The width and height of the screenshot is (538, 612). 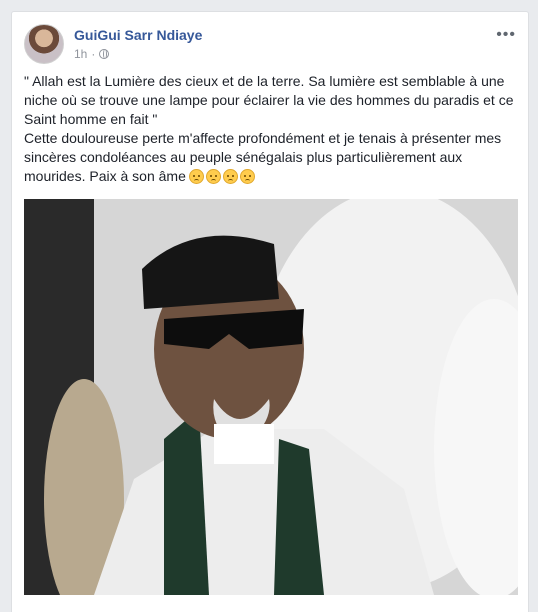 What do you see at coordinates (92, 54) in the screenshot?
I see `post-meta: 1h ·` at bounding box center [92, 54].